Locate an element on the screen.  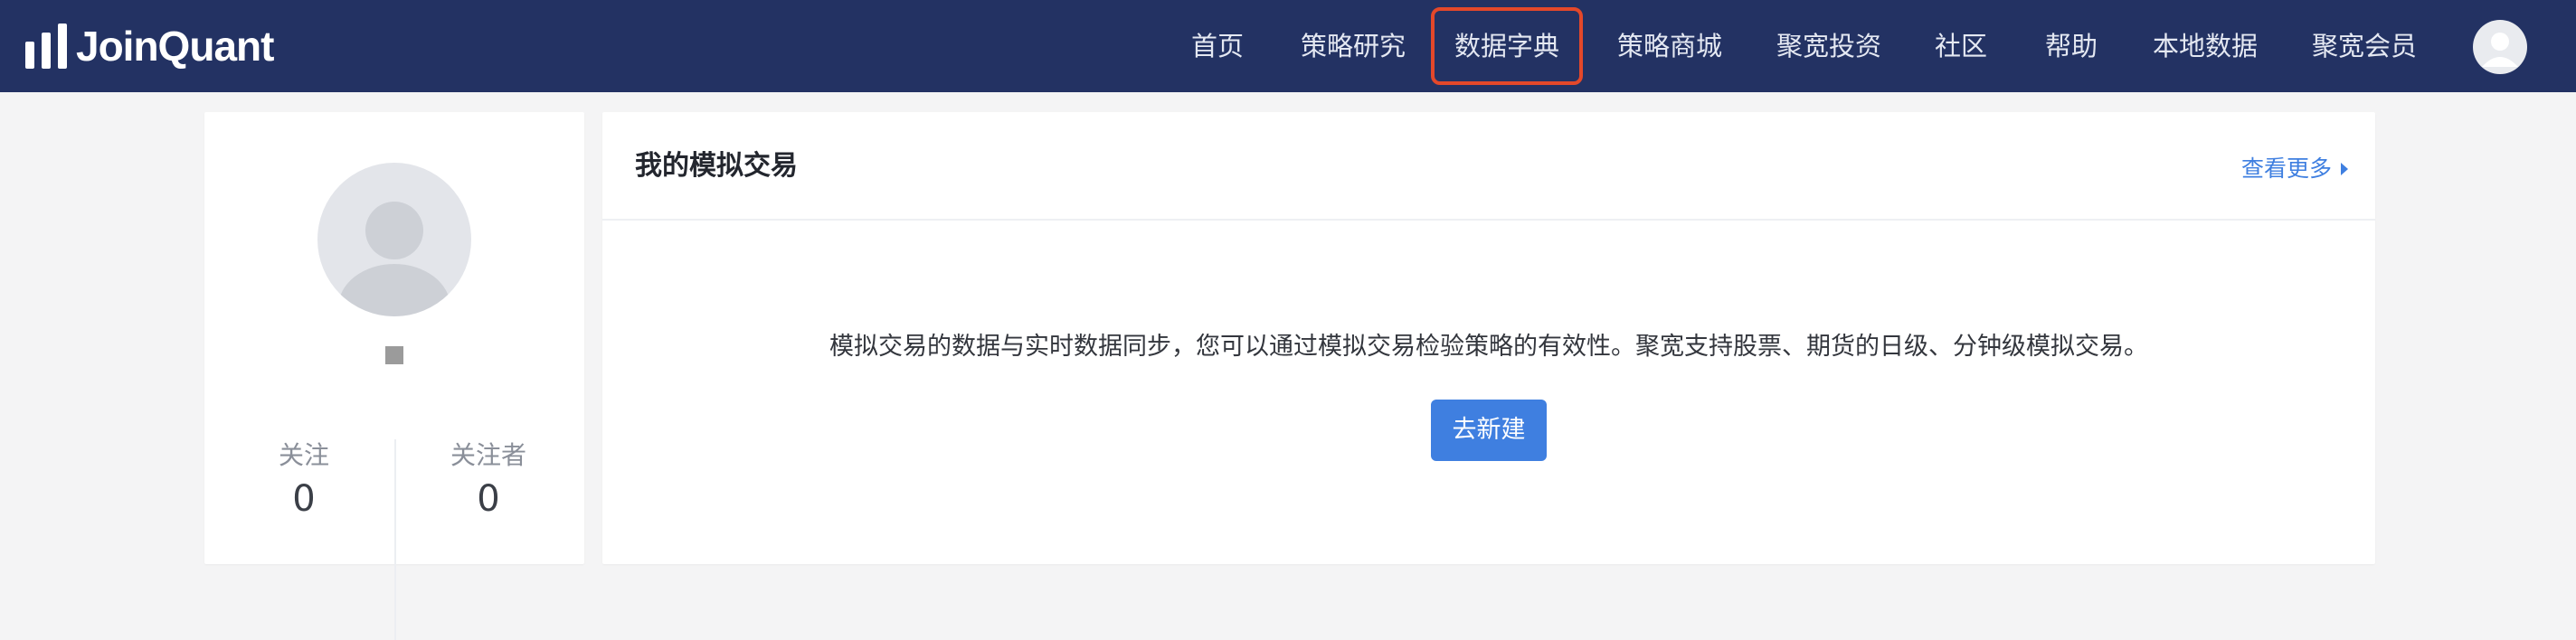
nav-item-membership: 聚宽会员 is located at coordinates (2364, 46).